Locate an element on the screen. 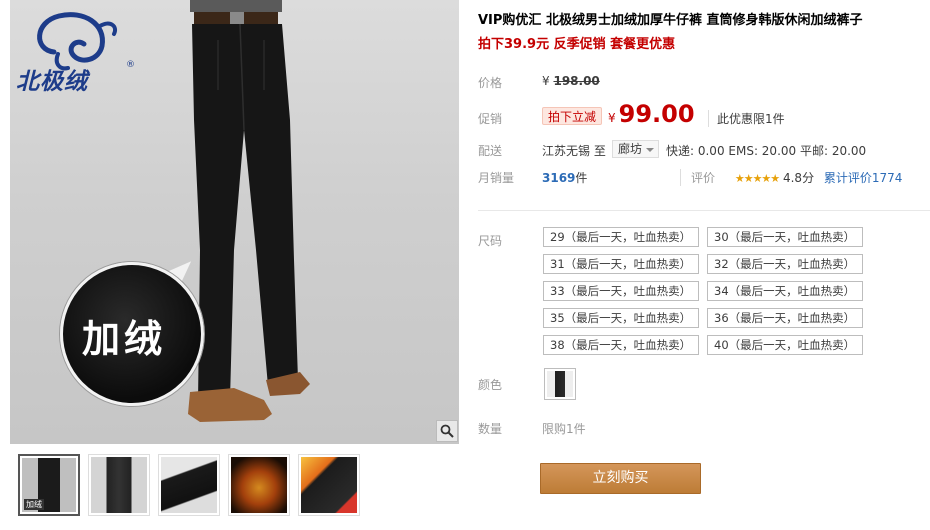  ship-to-city-select: 廊坊 is located at coordinates (636, 149).